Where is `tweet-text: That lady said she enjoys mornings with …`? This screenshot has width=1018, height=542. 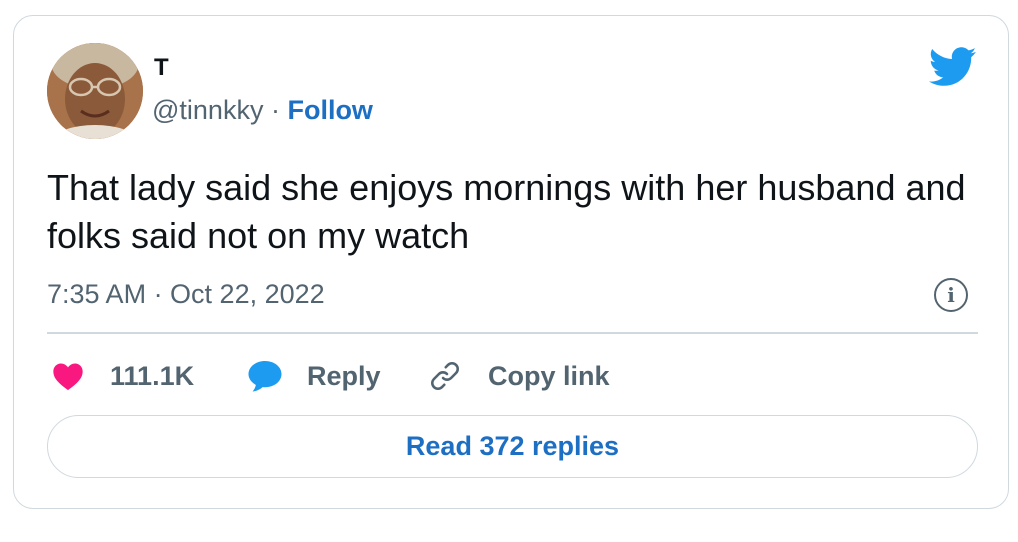
tweet-text: That lady said she enjoys mornings with … is located at coordinates (506, 211).